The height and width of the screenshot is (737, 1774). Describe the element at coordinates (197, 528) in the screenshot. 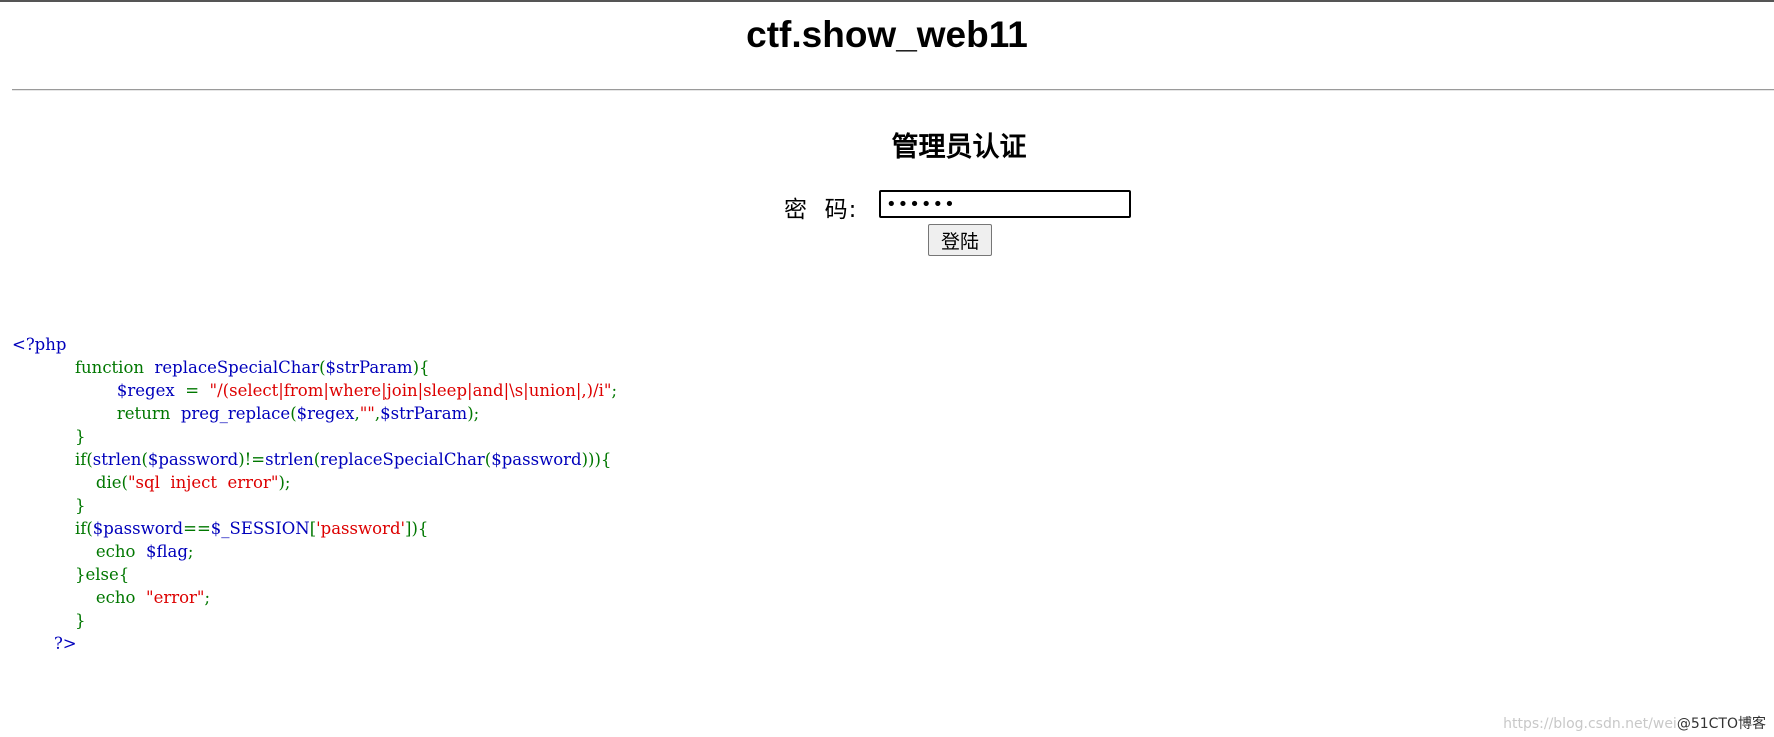

I see `code-token: ==` at that location.